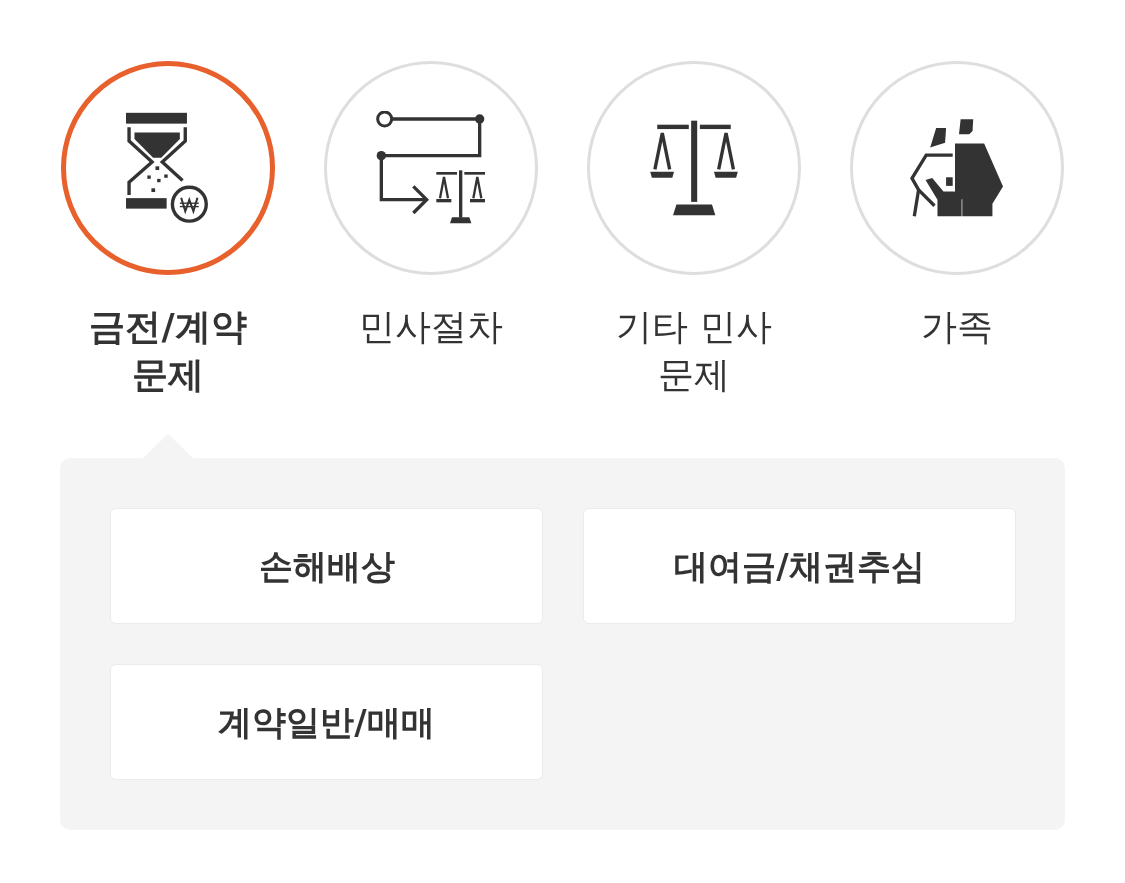  I want to click on flow-path-scales-icon, so click(431, 168).